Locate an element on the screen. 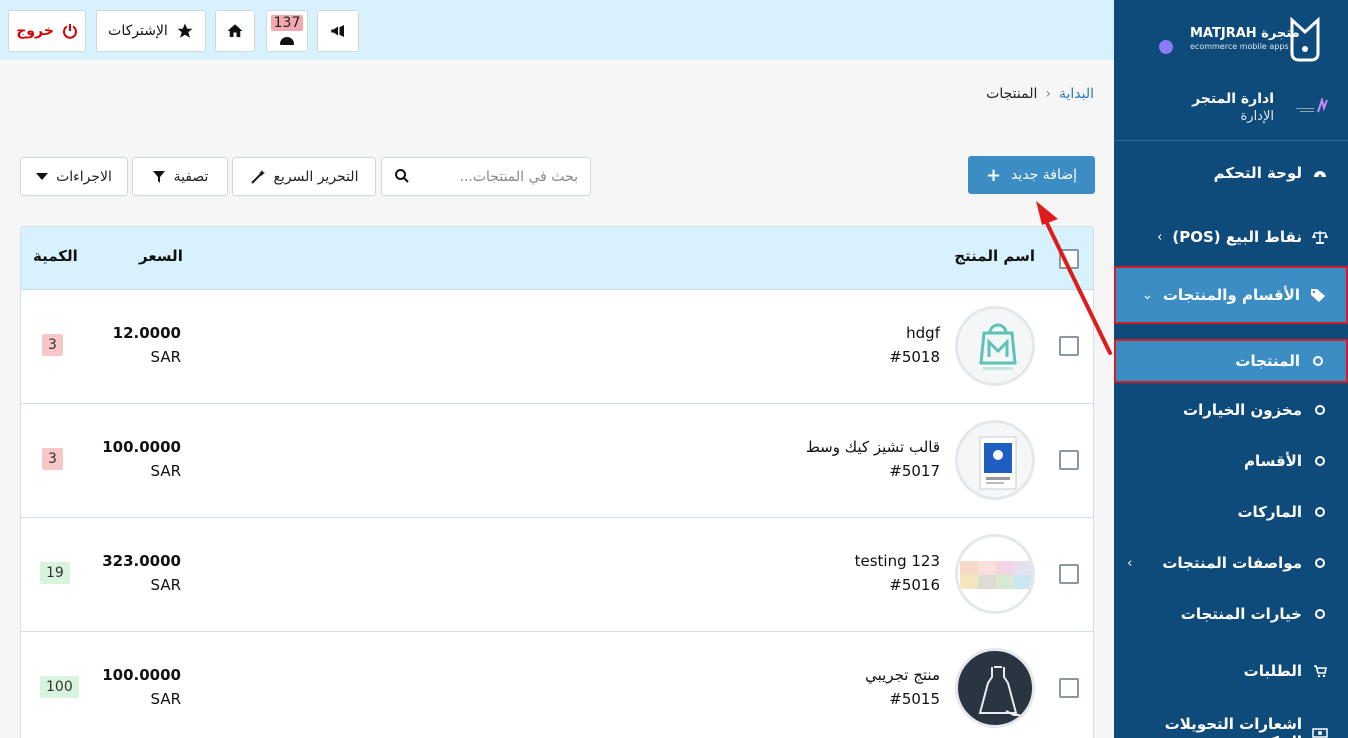  status-dot-icon is located at coordinates (1166, 47).